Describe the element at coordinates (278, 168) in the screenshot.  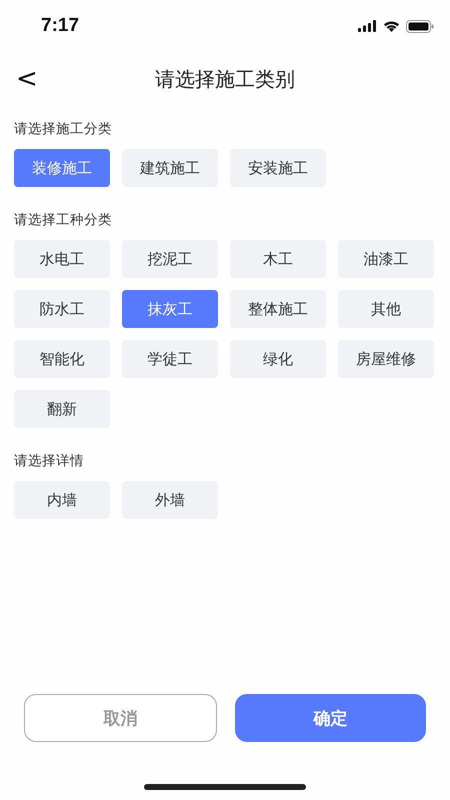
I see `option-chip: 安装施工` at that location.